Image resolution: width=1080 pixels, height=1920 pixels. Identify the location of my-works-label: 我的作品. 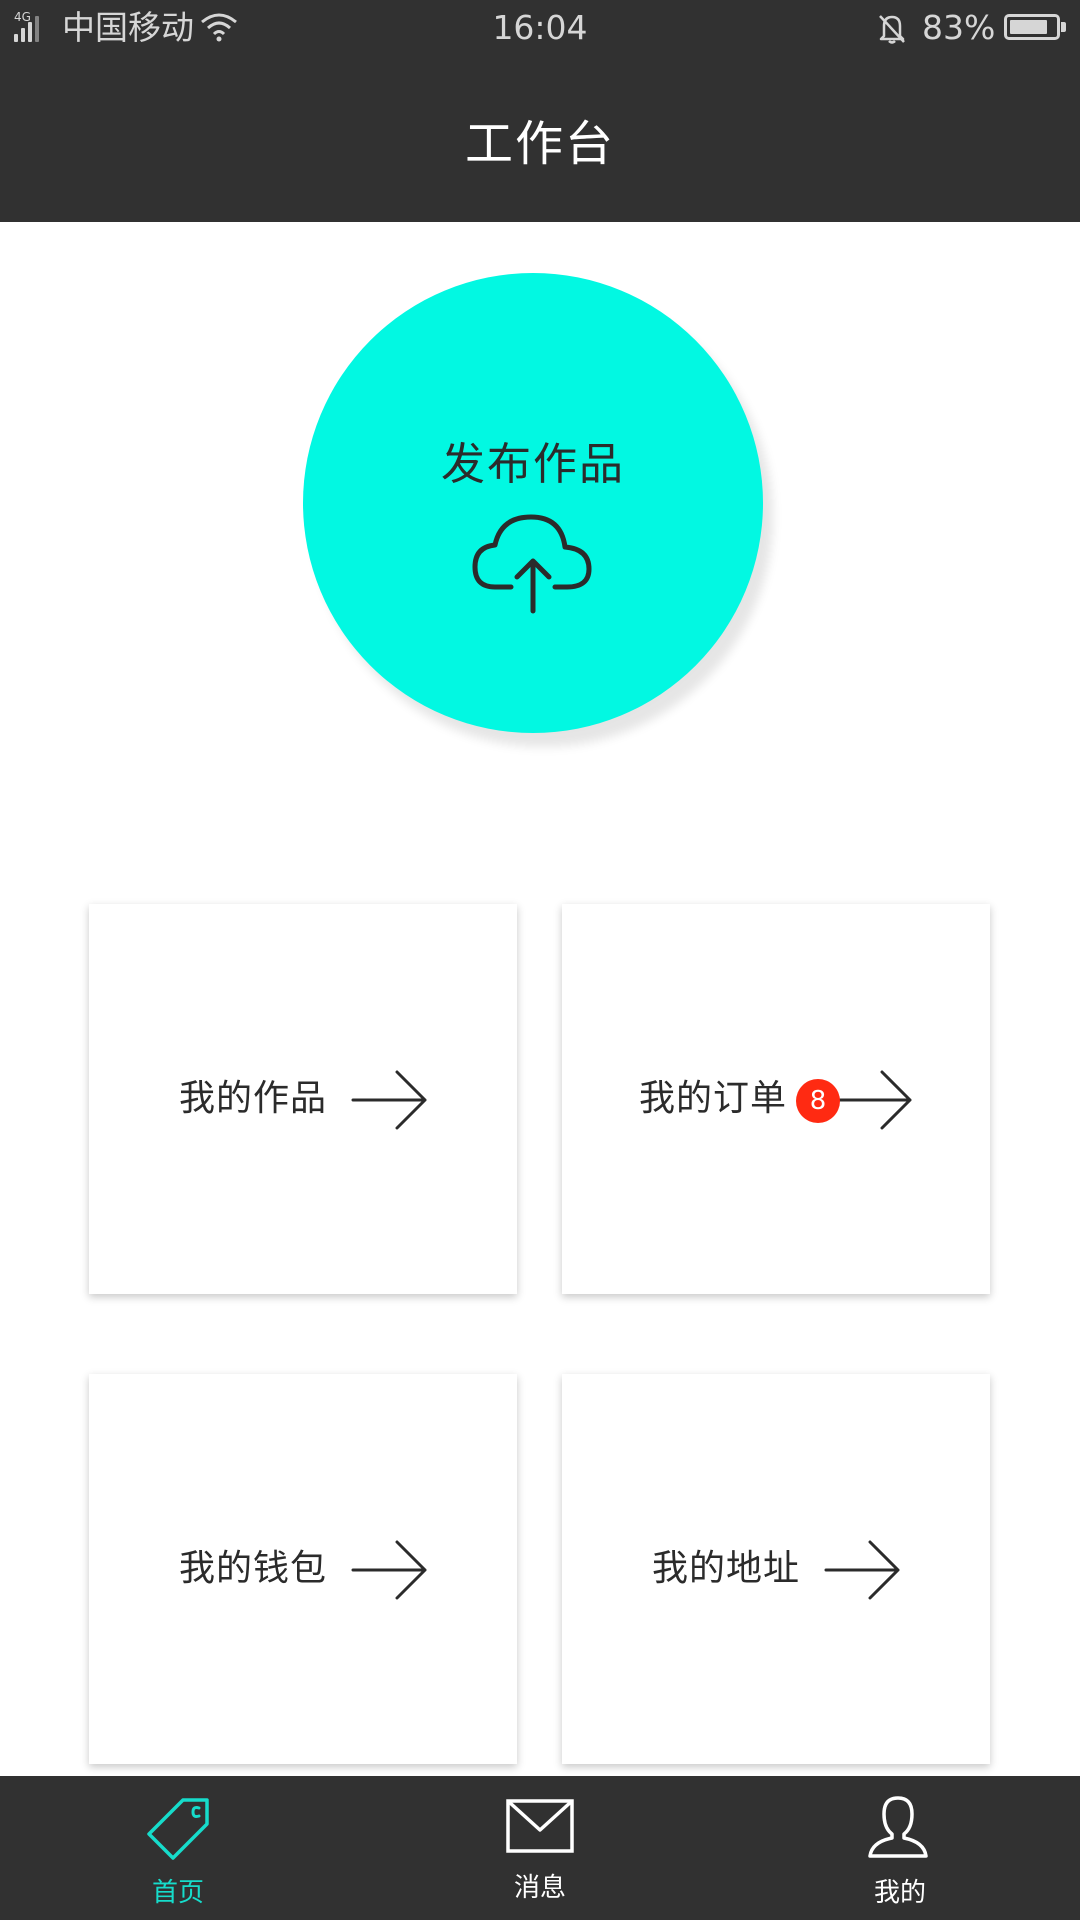
(253, 1098).